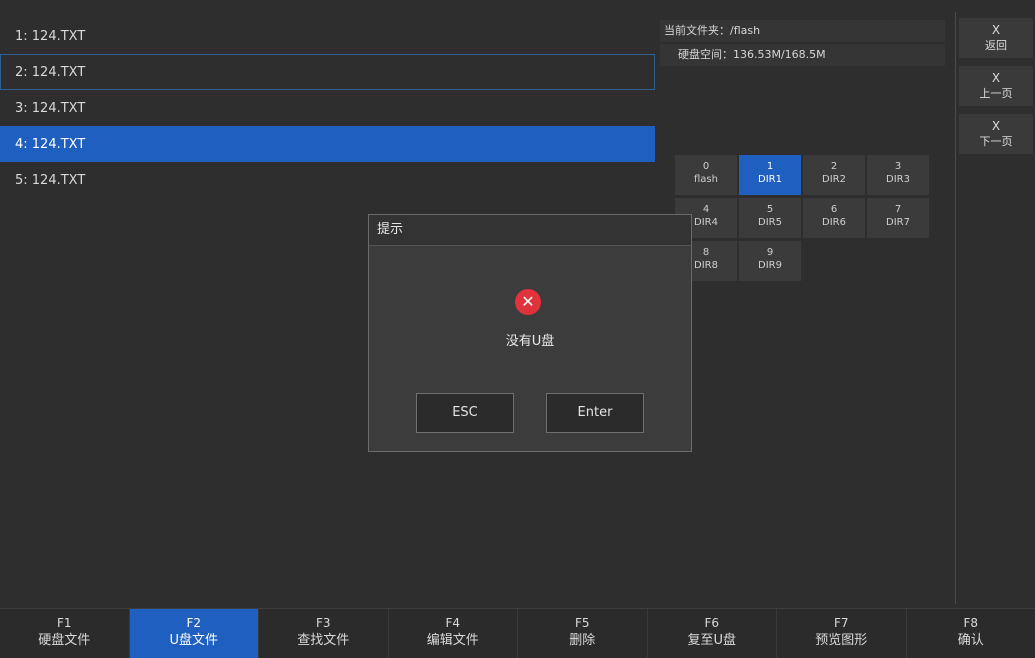  I want to click on fkey-number: F1, so click(64, 623).